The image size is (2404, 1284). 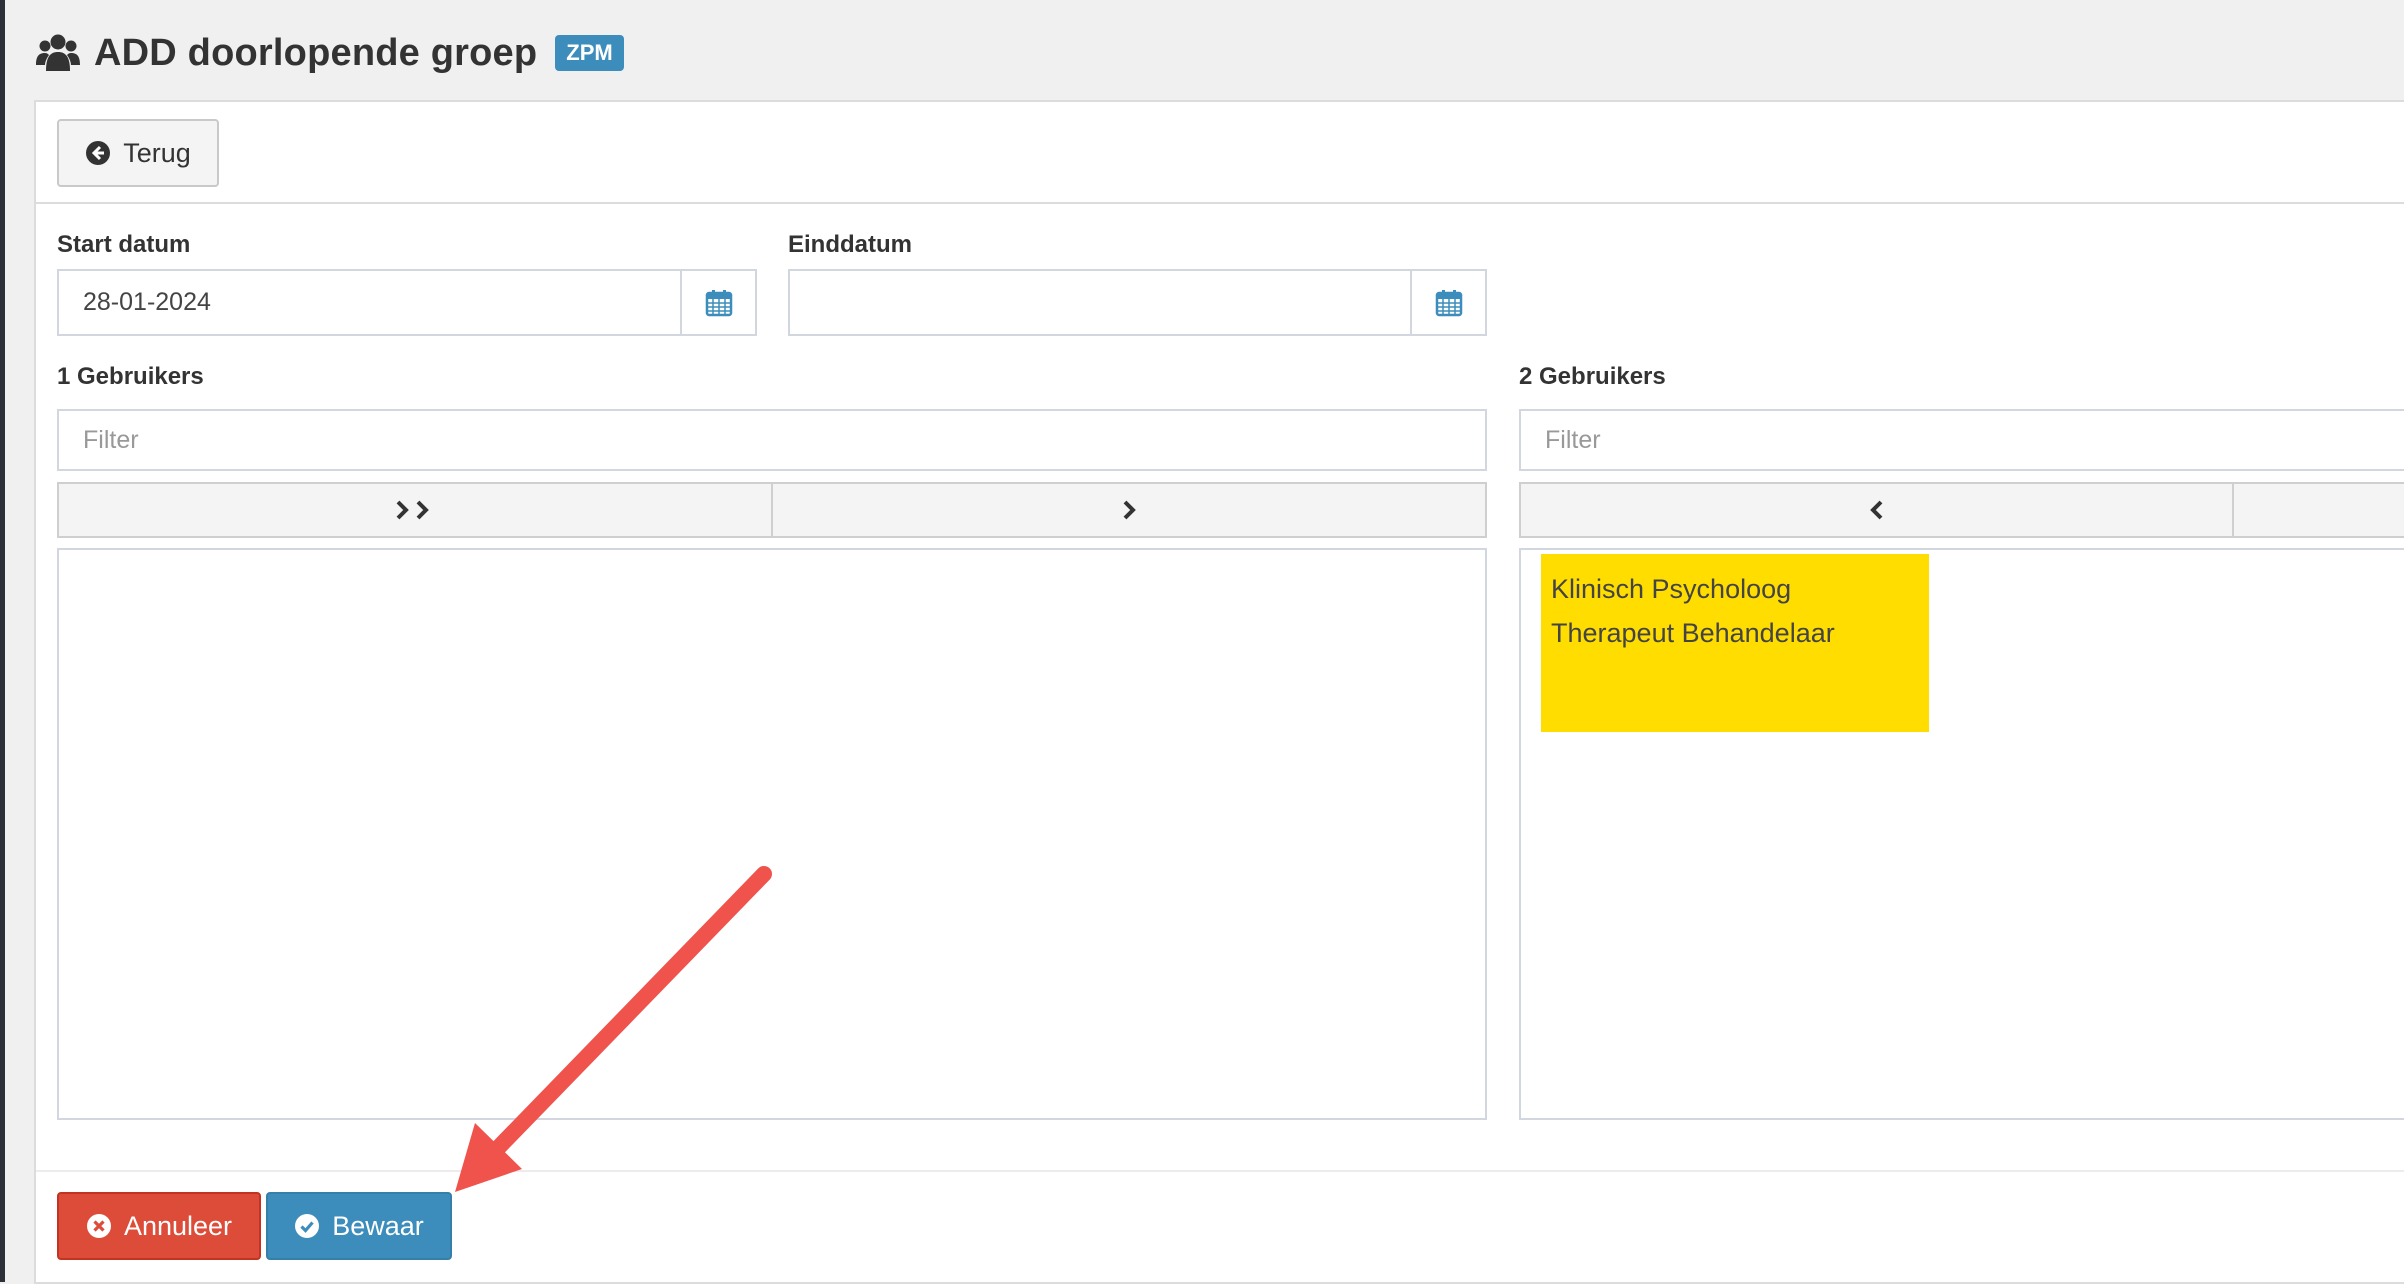 What do you see at coordinates (2319, 510) in the screenshot?
I see `move-all-left-button` at bounding box center [2319, 510].